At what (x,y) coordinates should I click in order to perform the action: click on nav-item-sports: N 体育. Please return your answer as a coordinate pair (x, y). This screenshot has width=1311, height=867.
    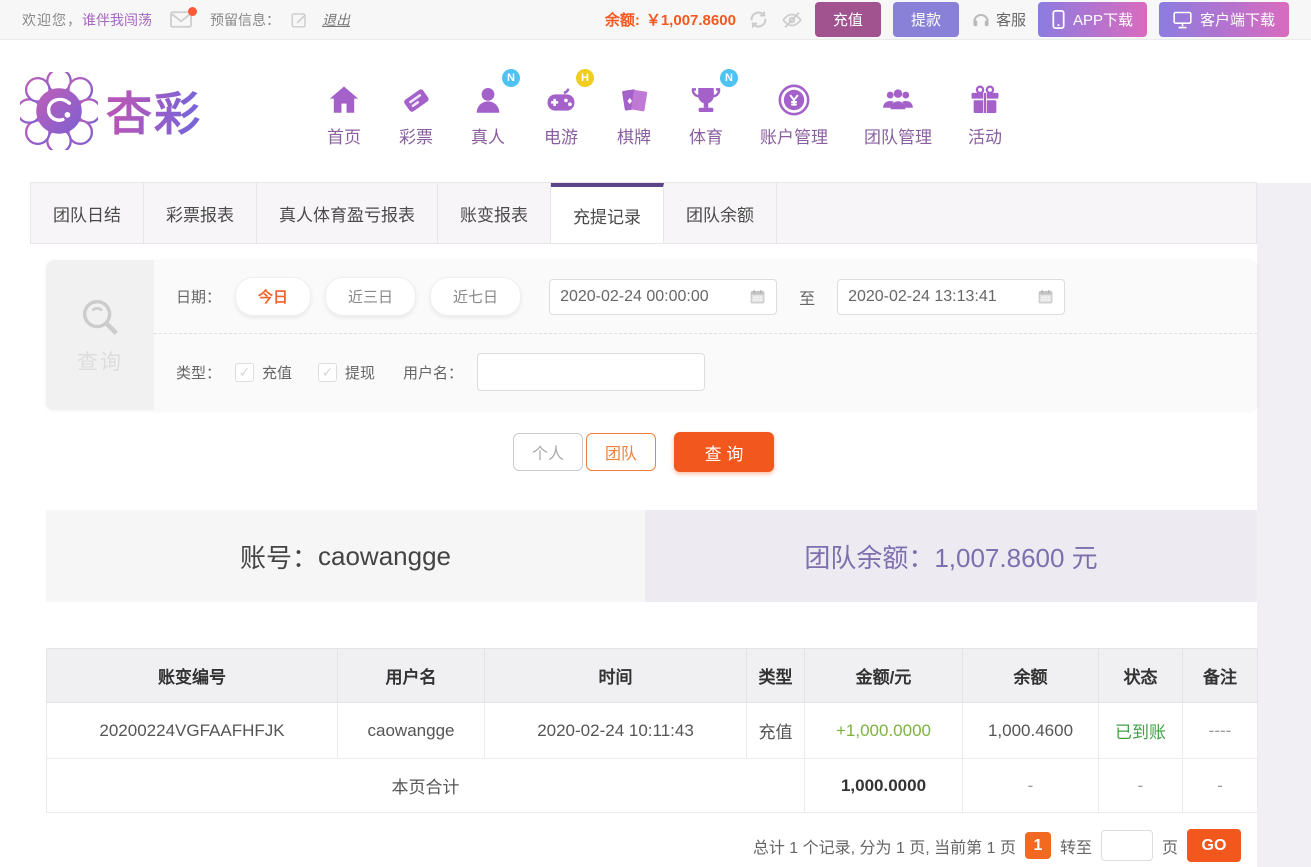
    Looking at the image, I should click on (706, 108).